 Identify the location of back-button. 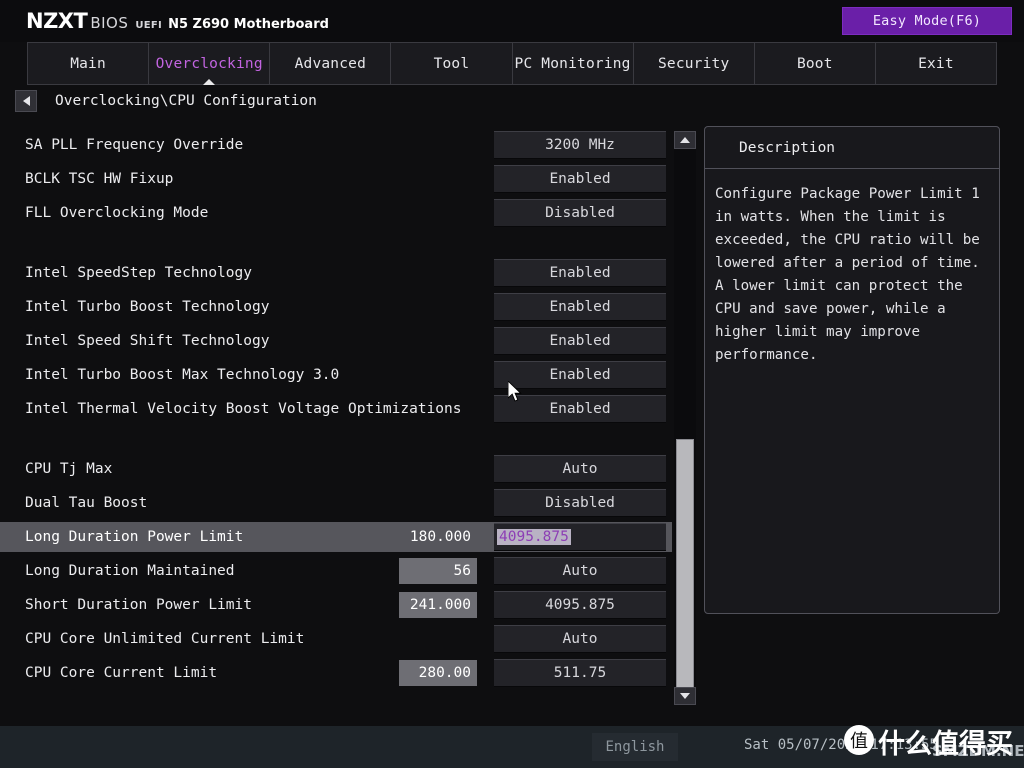
(26, 101).